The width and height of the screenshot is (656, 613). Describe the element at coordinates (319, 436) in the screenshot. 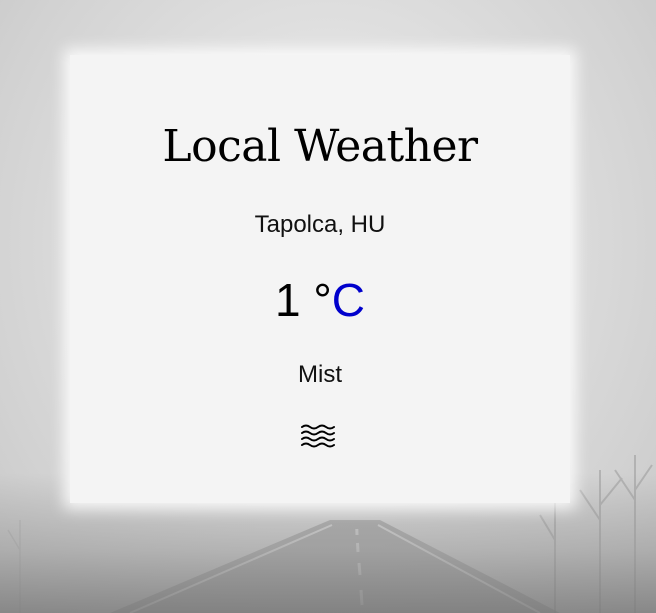

I see `mist-icon` at that location.